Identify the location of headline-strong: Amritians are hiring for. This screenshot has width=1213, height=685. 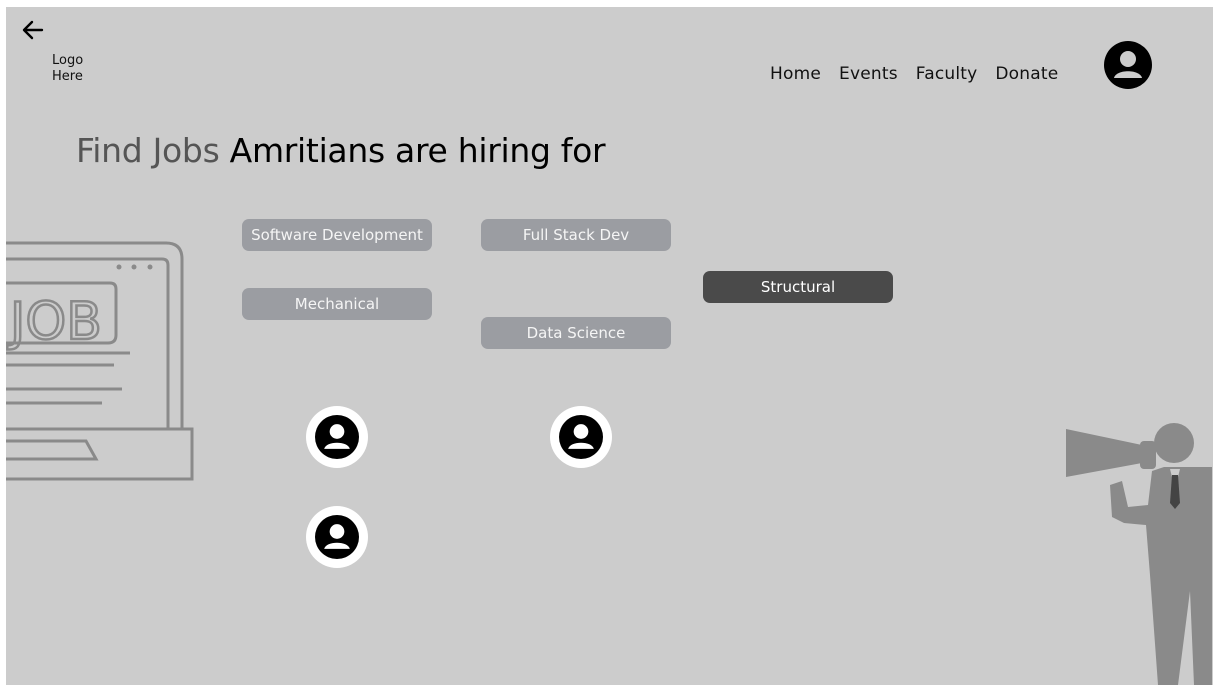
(417, 150).